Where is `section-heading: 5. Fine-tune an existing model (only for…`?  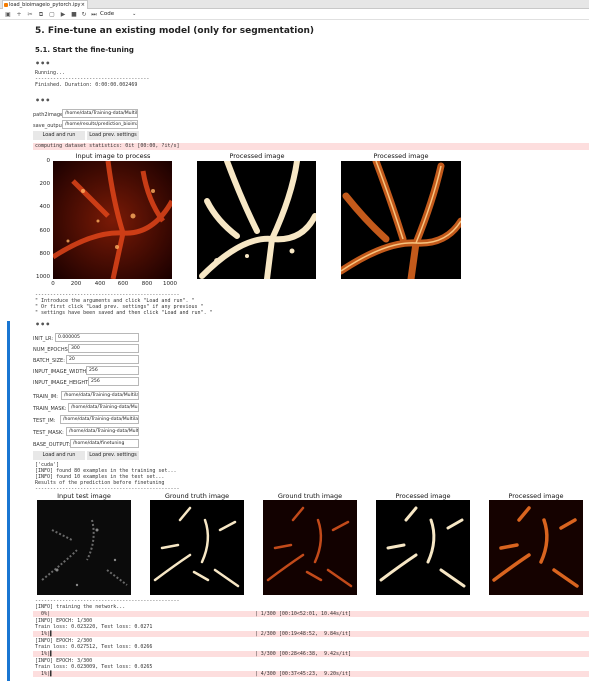 section-heading: 5. Fine-tune an existing model (only for… is located at coordinates (175, 31).